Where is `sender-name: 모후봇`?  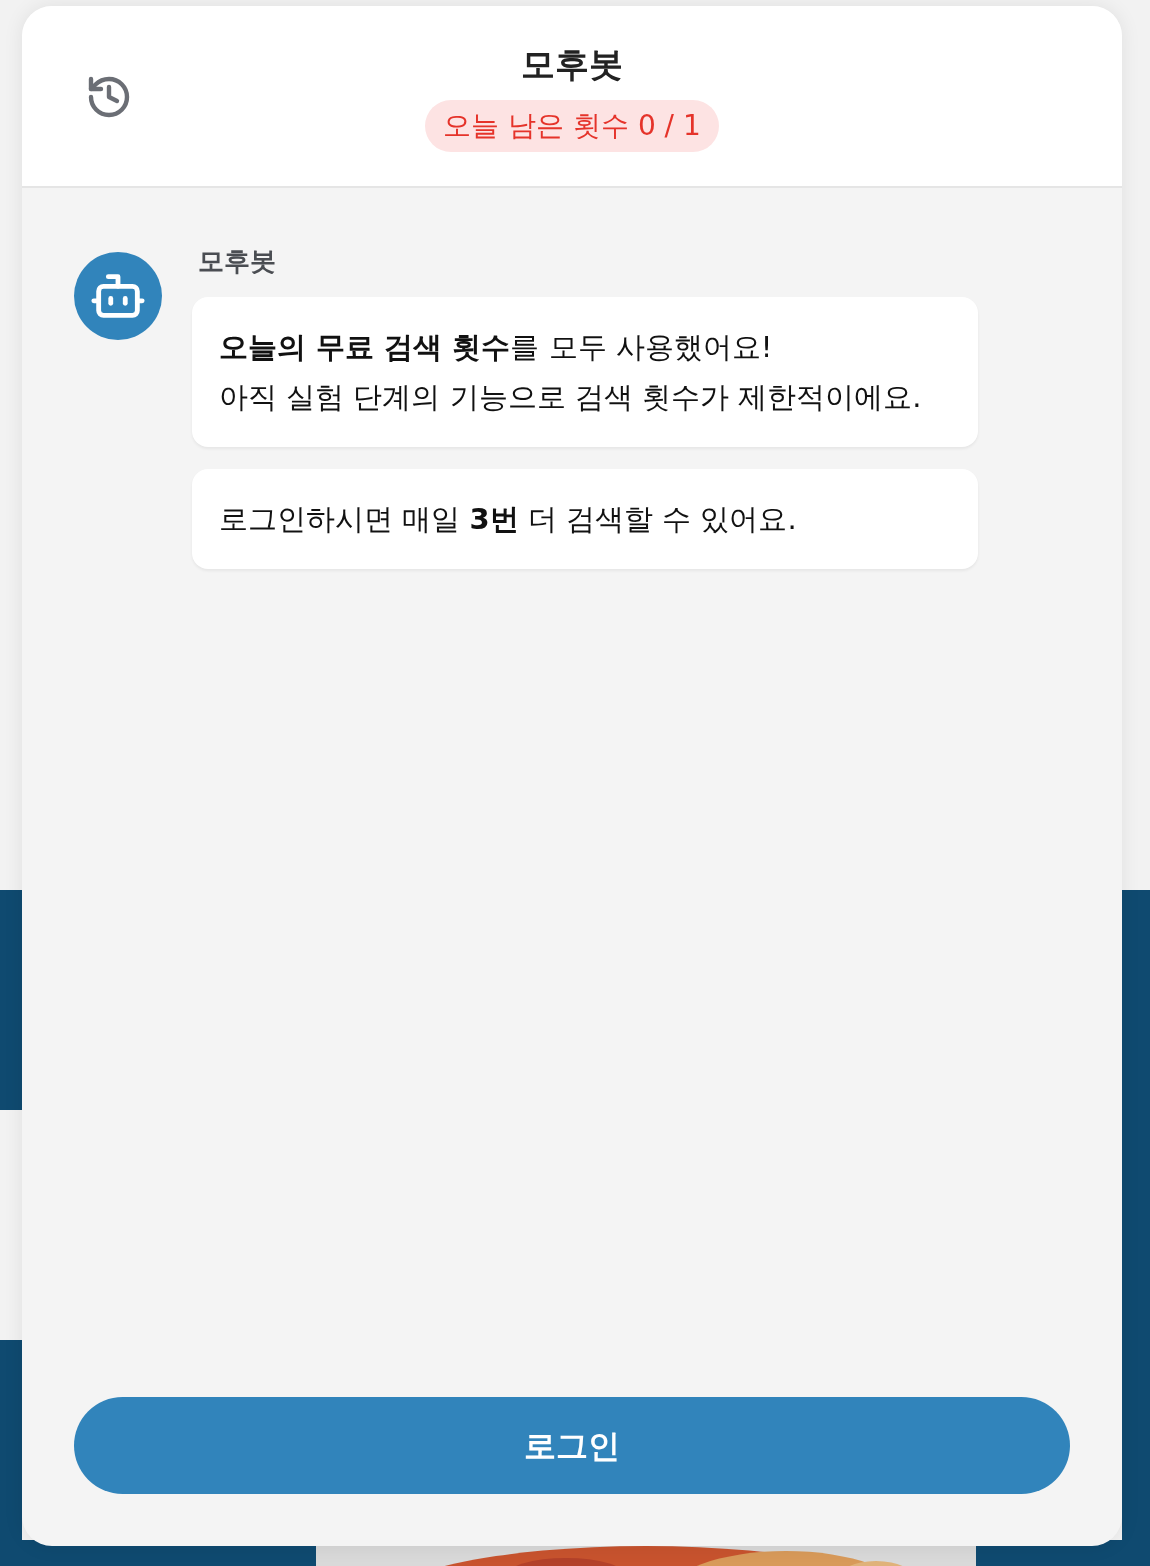 sender-name: 모후봇 is located at coordinates (237, 261).